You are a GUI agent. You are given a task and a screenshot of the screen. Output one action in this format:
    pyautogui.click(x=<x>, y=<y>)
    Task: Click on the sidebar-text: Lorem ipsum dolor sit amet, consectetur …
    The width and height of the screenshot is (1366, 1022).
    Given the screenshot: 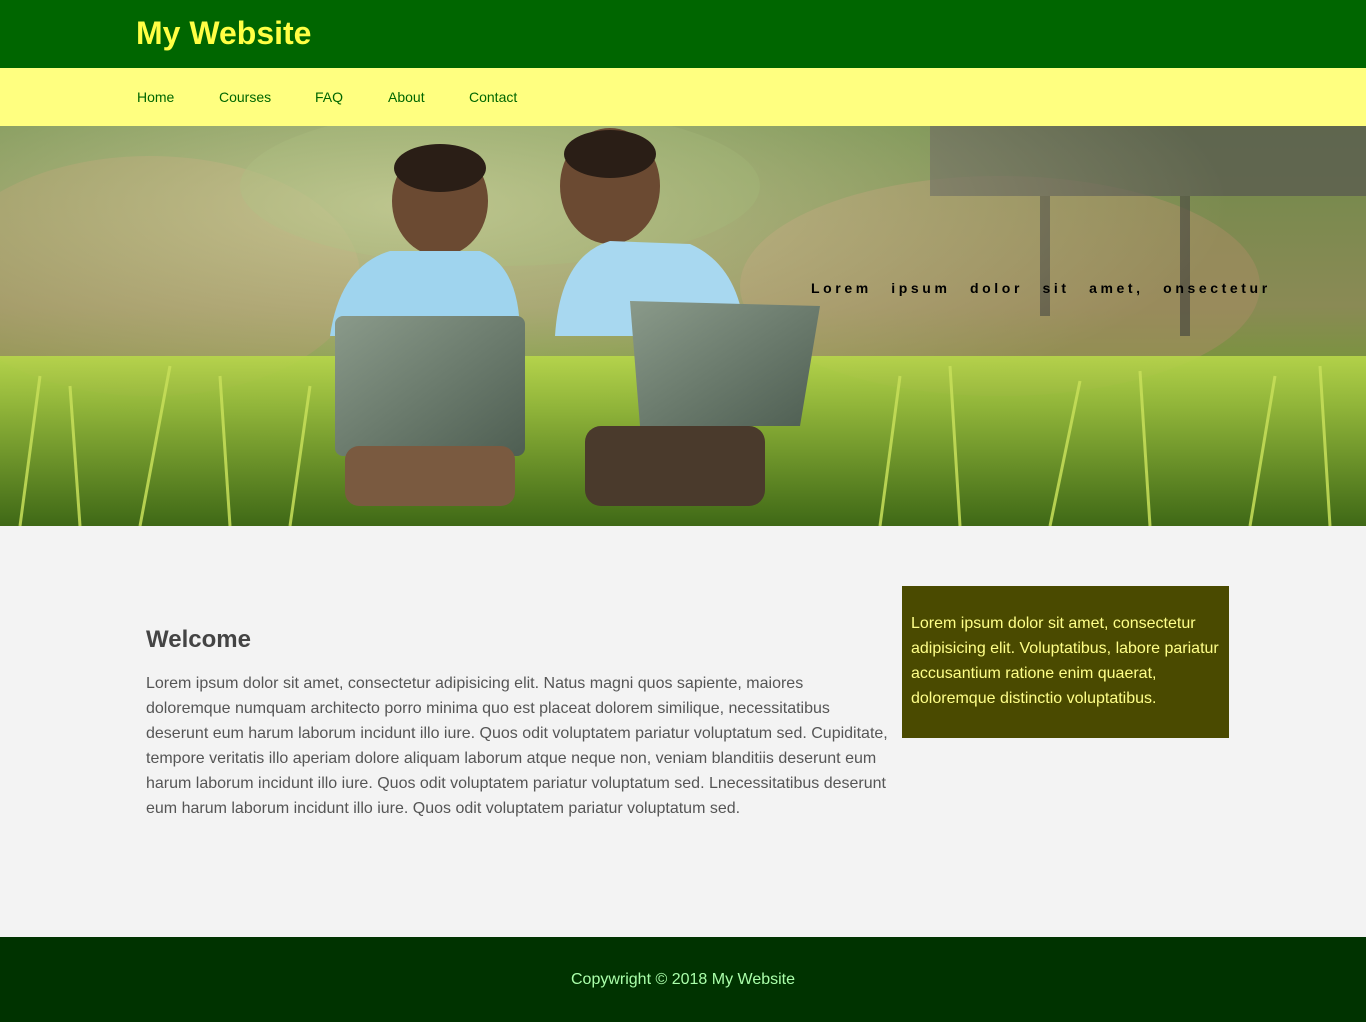 What is the action you would take?
    pyautogui.click(x=1065, y=661)
    